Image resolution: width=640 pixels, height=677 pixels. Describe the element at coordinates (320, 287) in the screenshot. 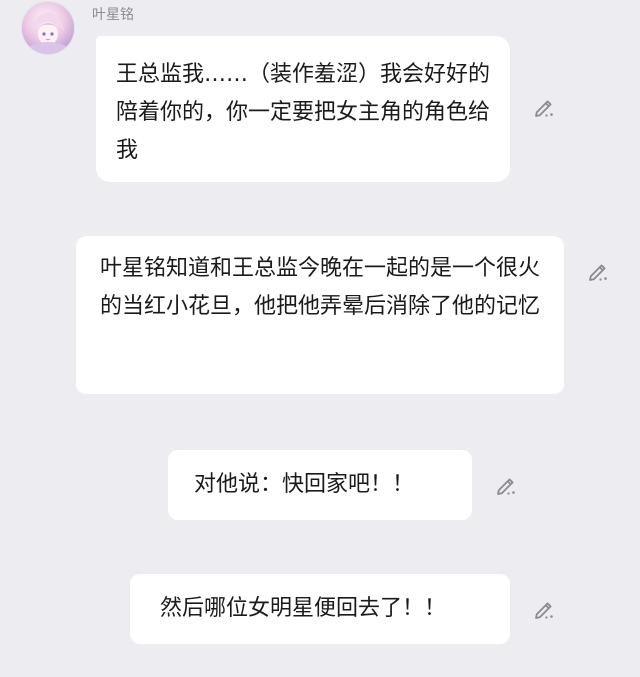

I see `message-text: 叶星铭知道和王总监今晚在一起的是一个很火的当红小花旦，他把他弄晕后消除了他的记忆` at that location.